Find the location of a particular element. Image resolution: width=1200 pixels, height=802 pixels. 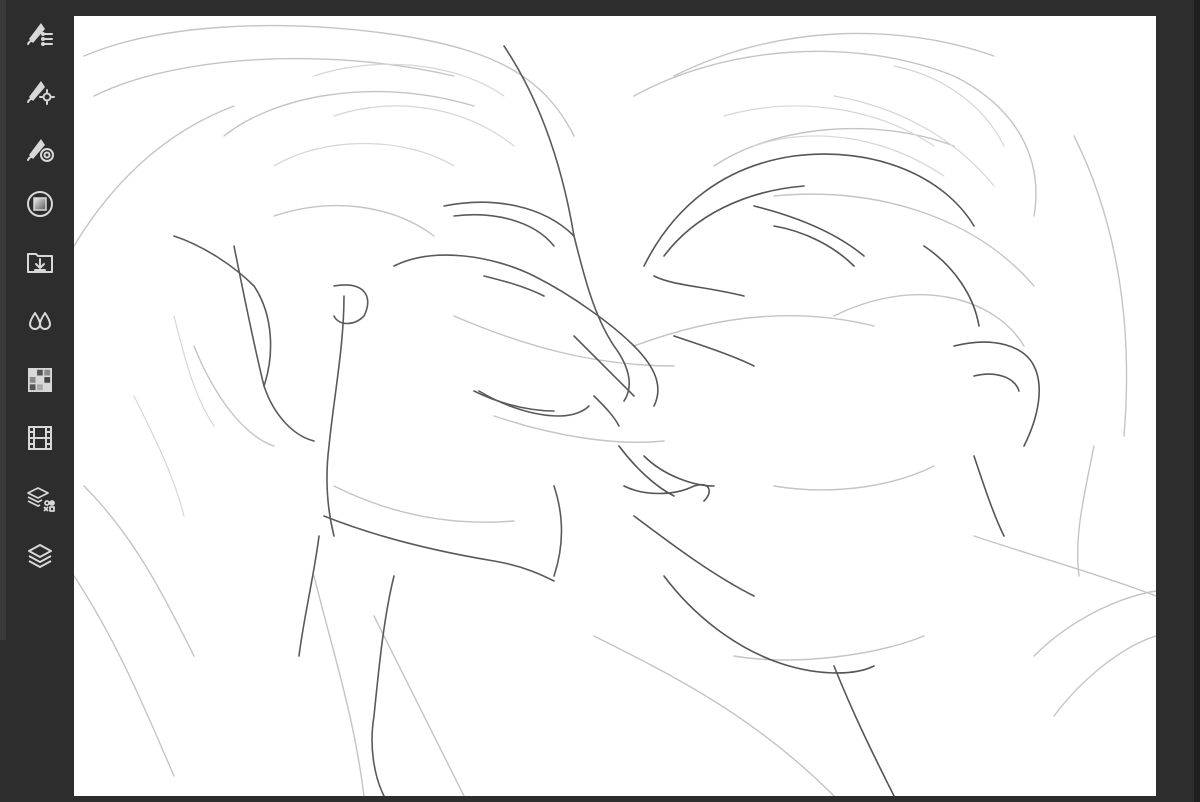

color-drops-button is located at coordinates (40, 320).